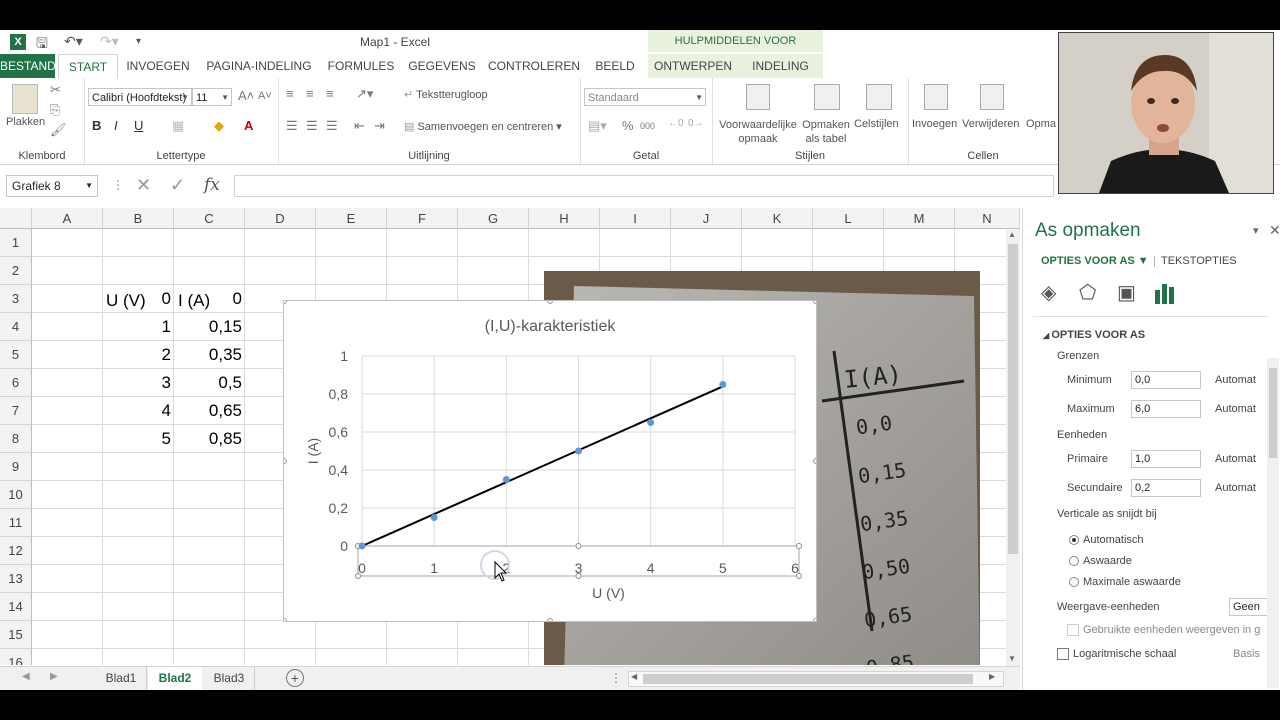 This screenshot has width=1280, height=720. What do you see at coordinates (992, 676) in the screenshot?
I see `scroll-right-icon: ▶` at bounding box center [992, 676].